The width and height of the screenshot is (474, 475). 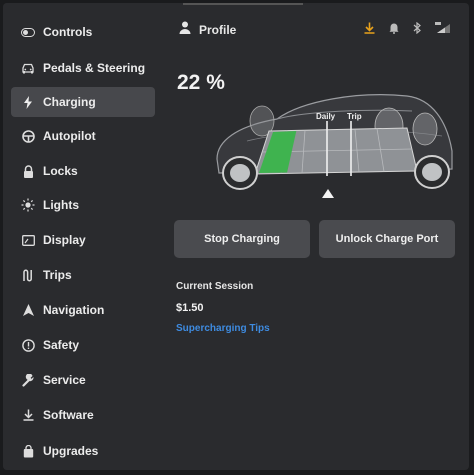 I want to click on sidebar-item-label: Navigation, so click(x=74, y=310).